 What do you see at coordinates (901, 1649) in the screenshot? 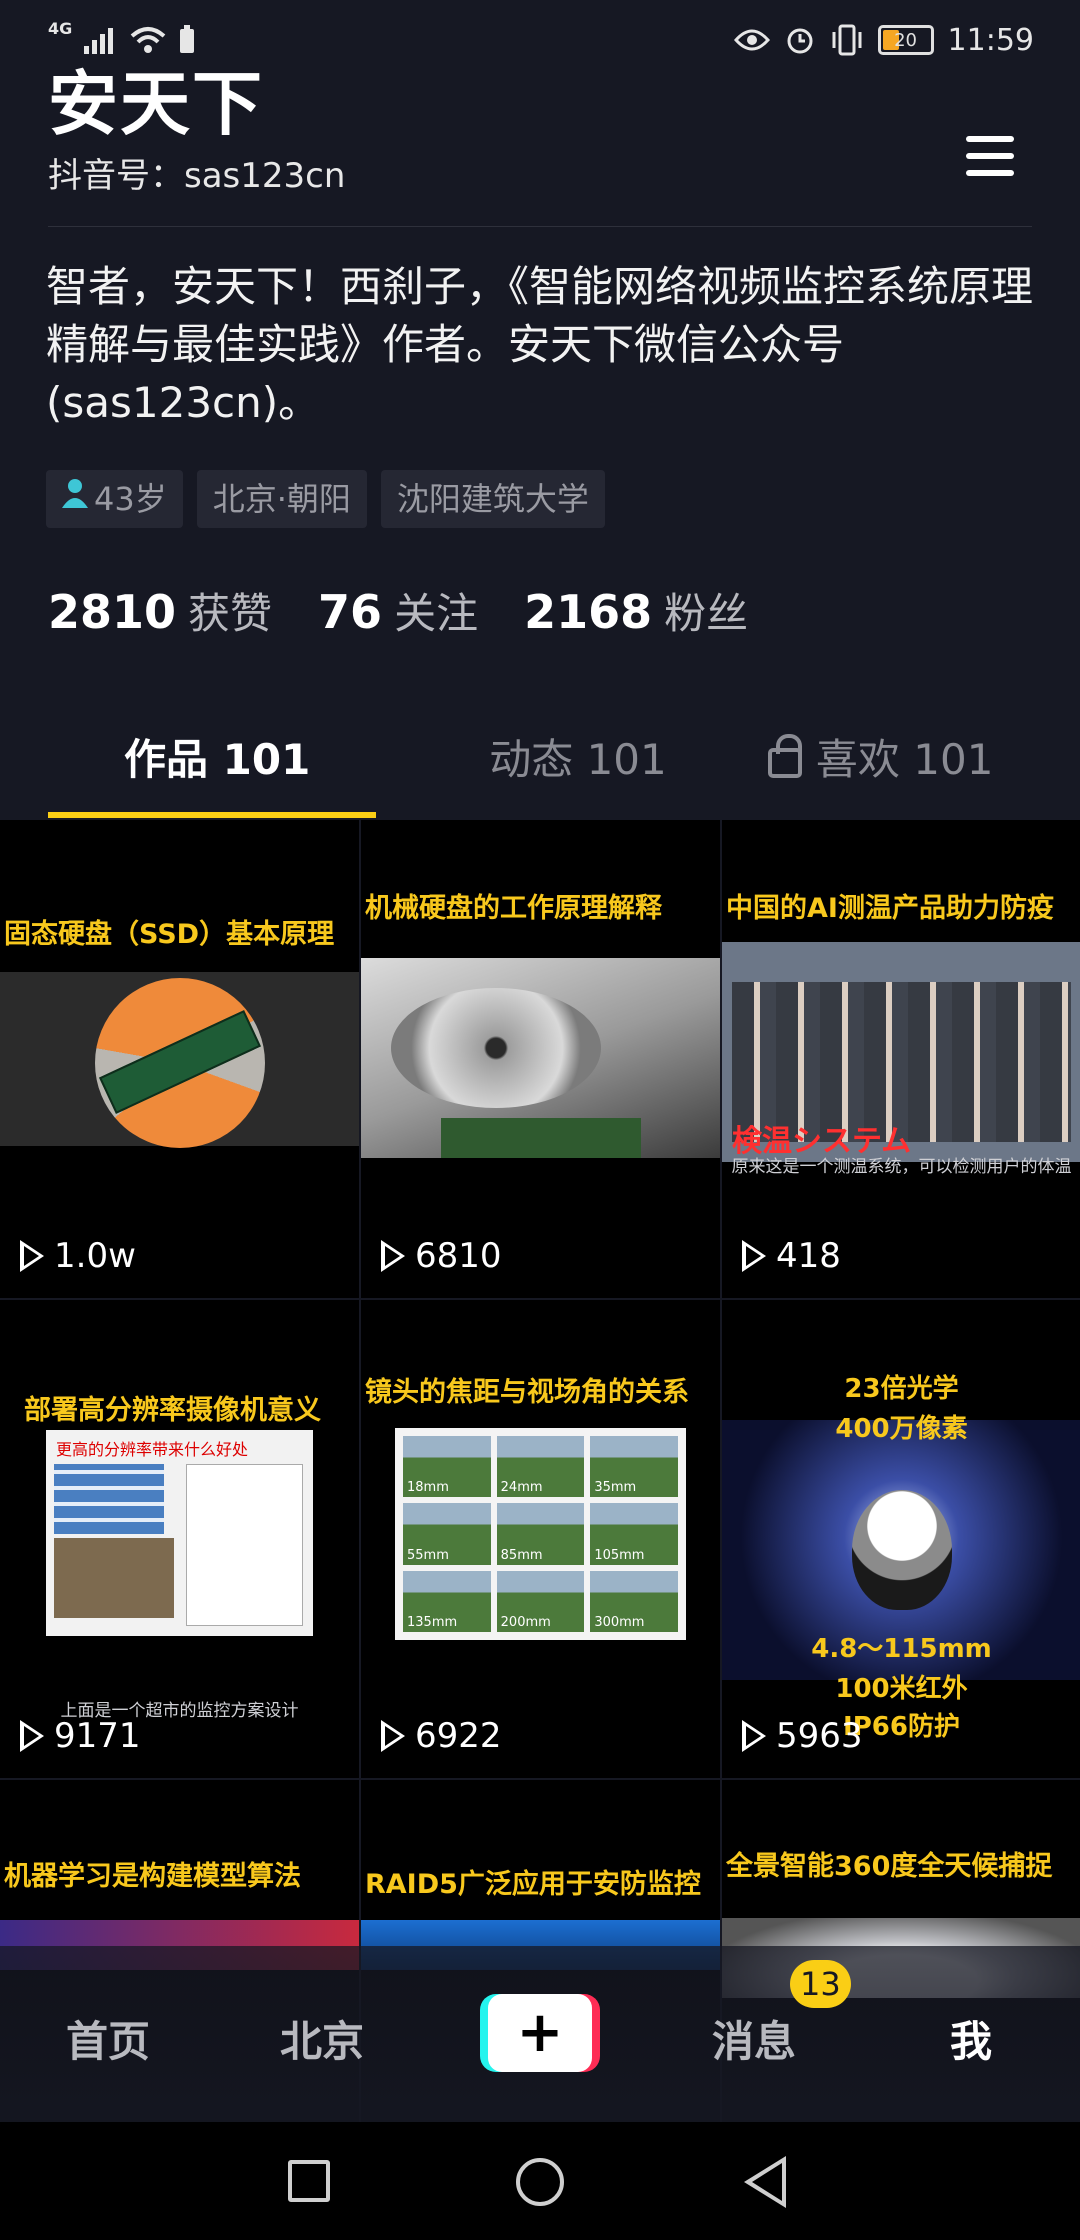
I see `video-caption-line: 4.8～115mm` at bounding box center [901, 1649].